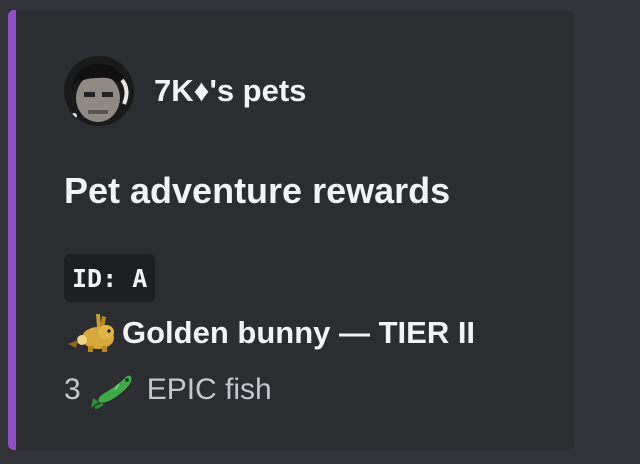 The height and width of the screenshot is (464, 640). I want to click on embed-title: Pet adventure rewards, so click(257, 190).